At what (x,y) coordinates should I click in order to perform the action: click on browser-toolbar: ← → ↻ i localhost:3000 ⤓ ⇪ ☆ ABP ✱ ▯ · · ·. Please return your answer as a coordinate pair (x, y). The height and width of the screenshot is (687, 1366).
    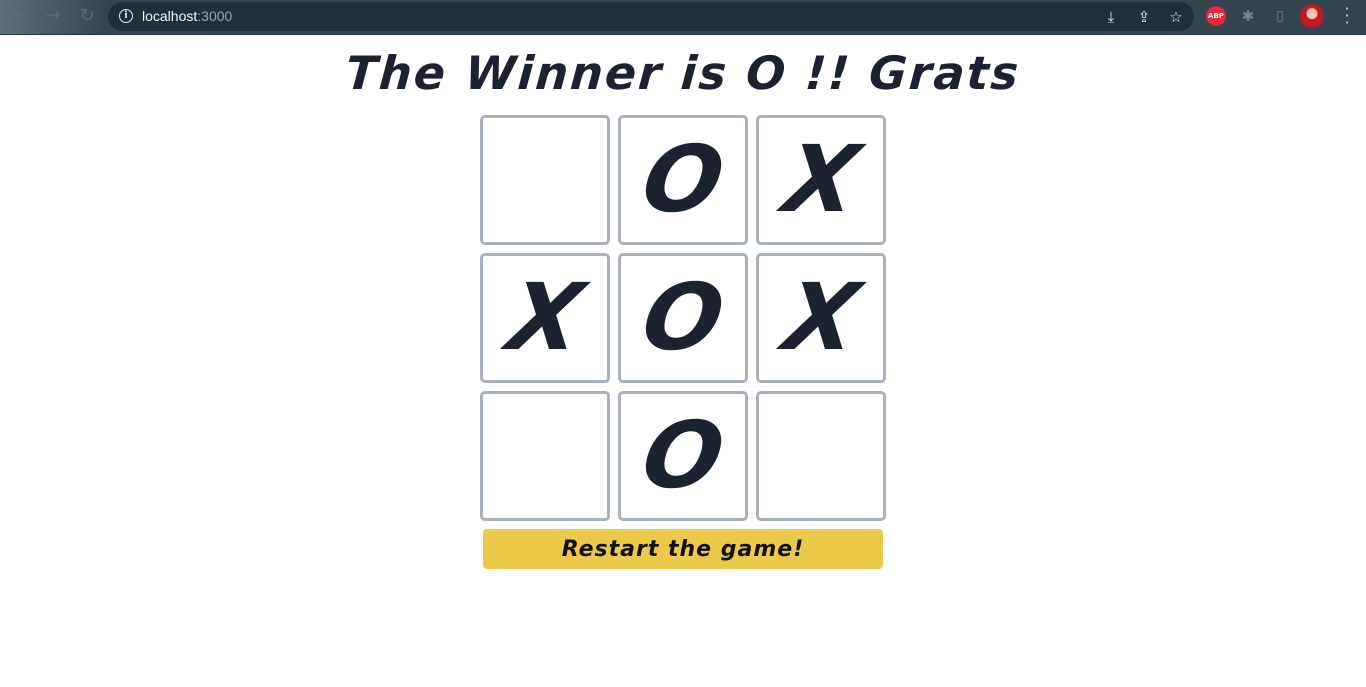
    Looking at the image, I should click on (683, 17).